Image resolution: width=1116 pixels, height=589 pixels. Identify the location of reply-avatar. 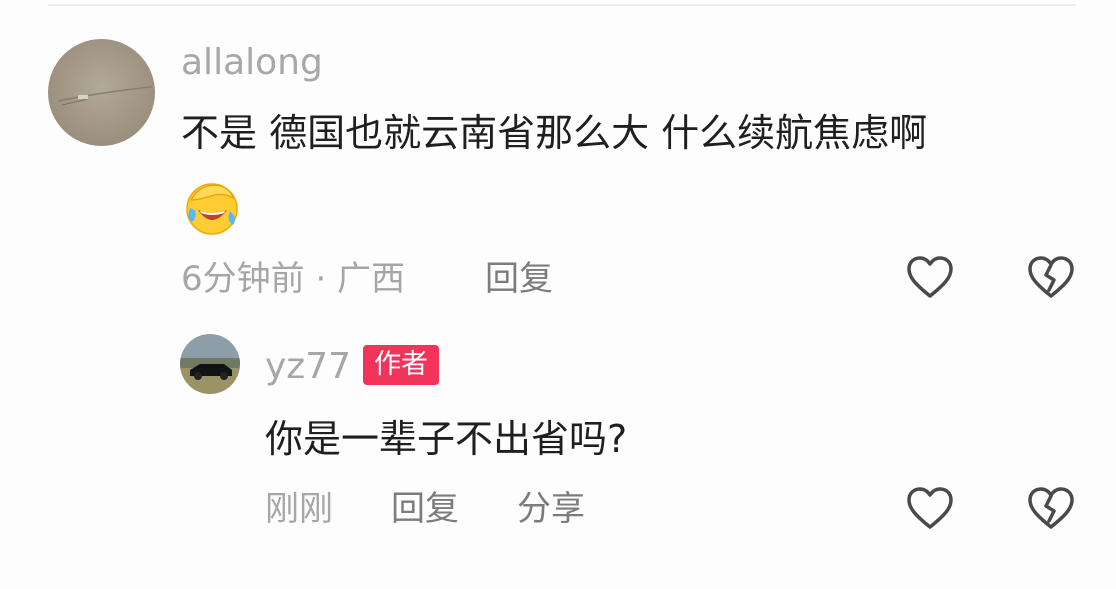
(210, 364).